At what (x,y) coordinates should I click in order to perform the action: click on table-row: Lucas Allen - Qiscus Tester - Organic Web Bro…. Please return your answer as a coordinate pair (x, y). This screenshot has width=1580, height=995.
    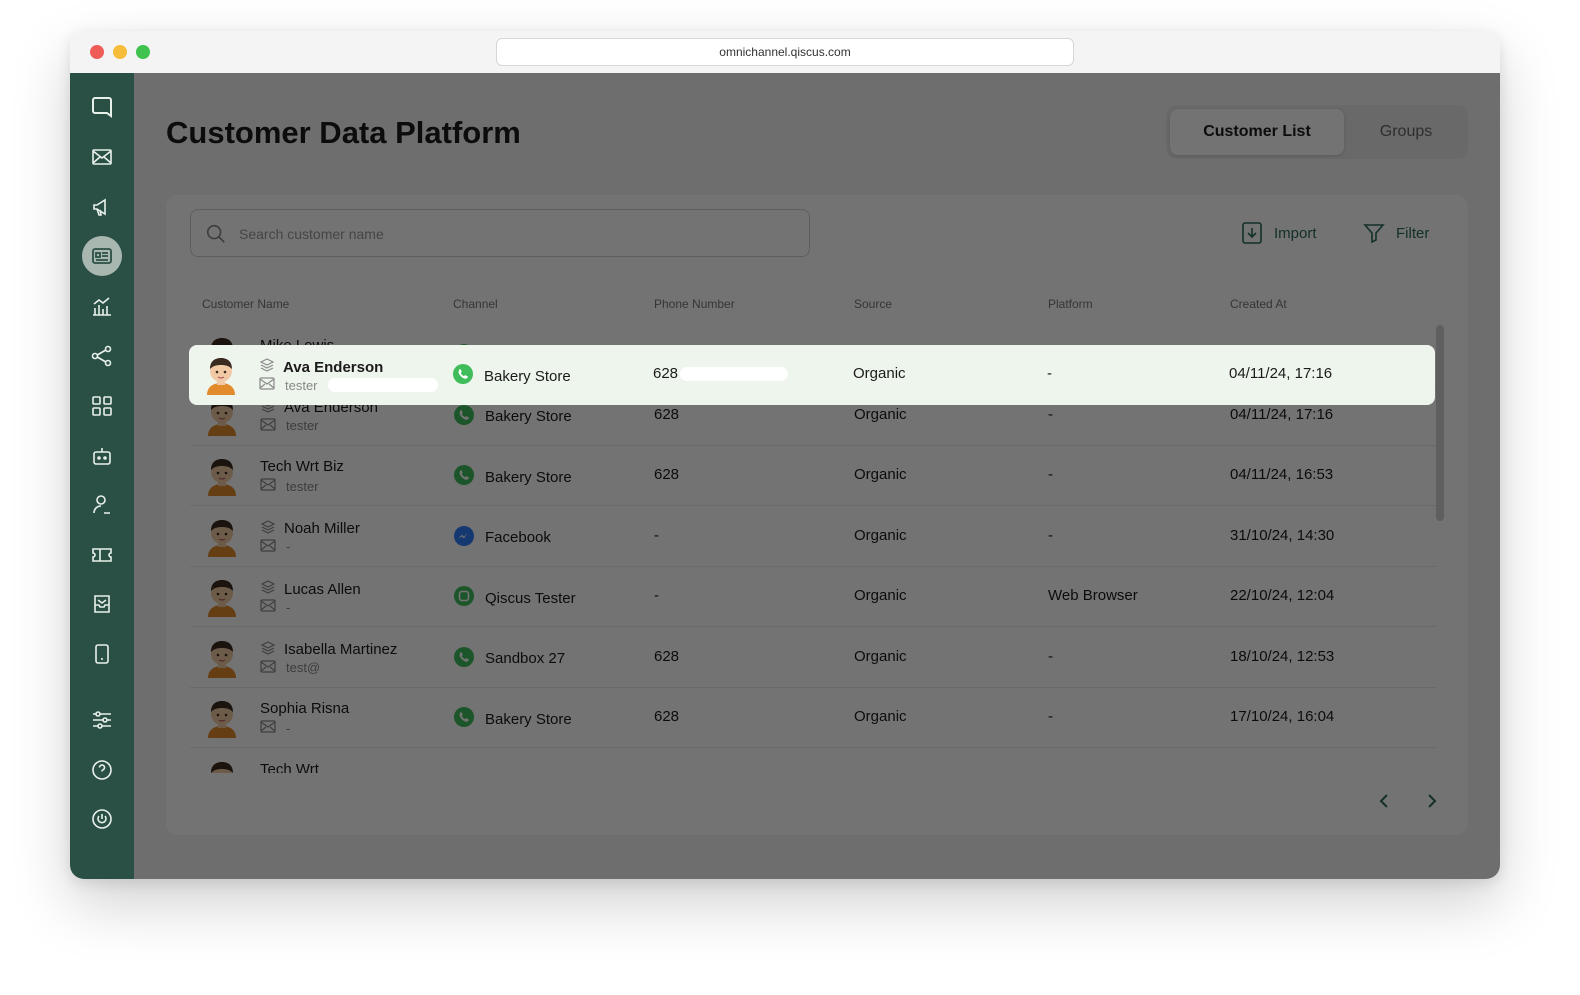
    Looking at the image, I should click on (813, 597).